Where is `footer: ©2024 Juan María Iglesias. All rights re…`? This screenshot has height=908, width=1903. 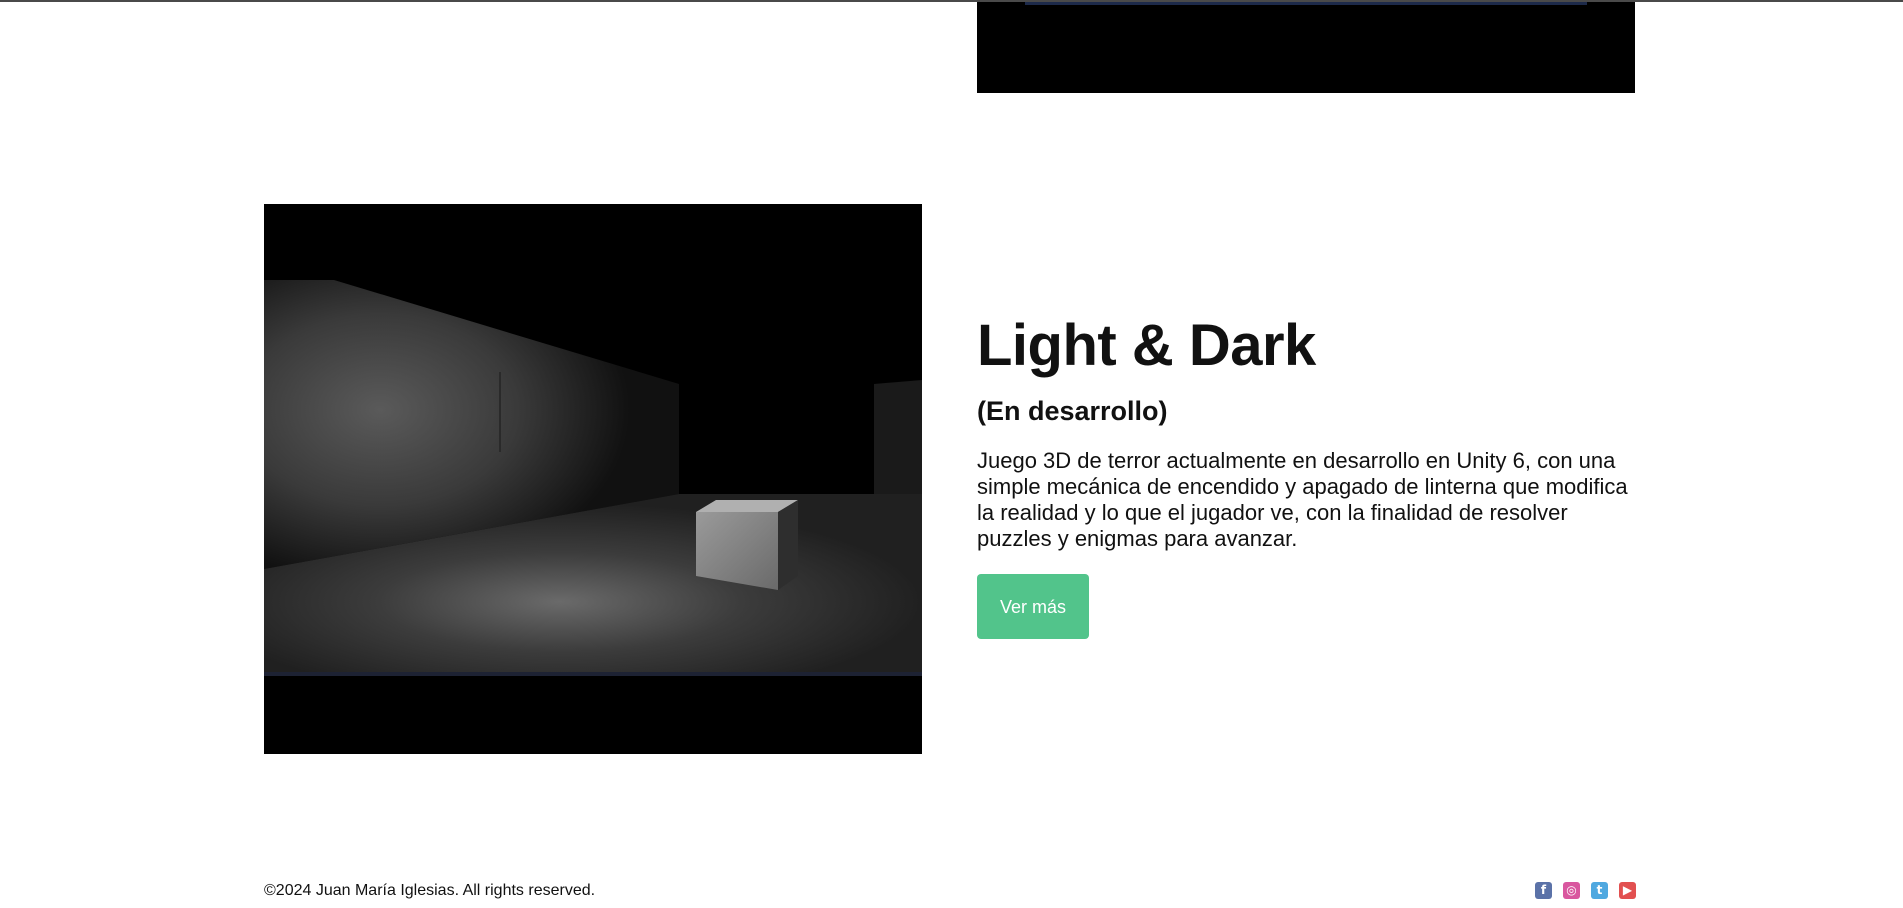
footer: ©2024 Juan María Iglesias. All rights re… is located at coordinates (950, 891).